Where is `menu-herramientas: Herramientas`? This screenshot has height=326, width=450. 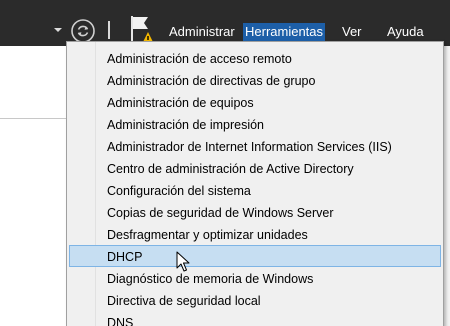
menu-herramientas: Herramientas is located at coordinates (284, 32).